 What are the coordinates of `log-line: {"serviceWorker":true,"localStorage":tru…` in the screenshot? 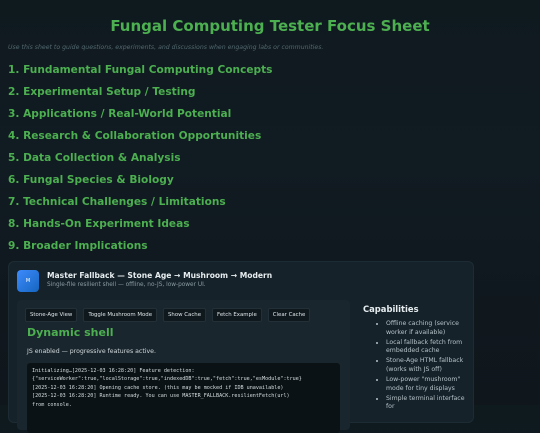 It's located at (167, 379).